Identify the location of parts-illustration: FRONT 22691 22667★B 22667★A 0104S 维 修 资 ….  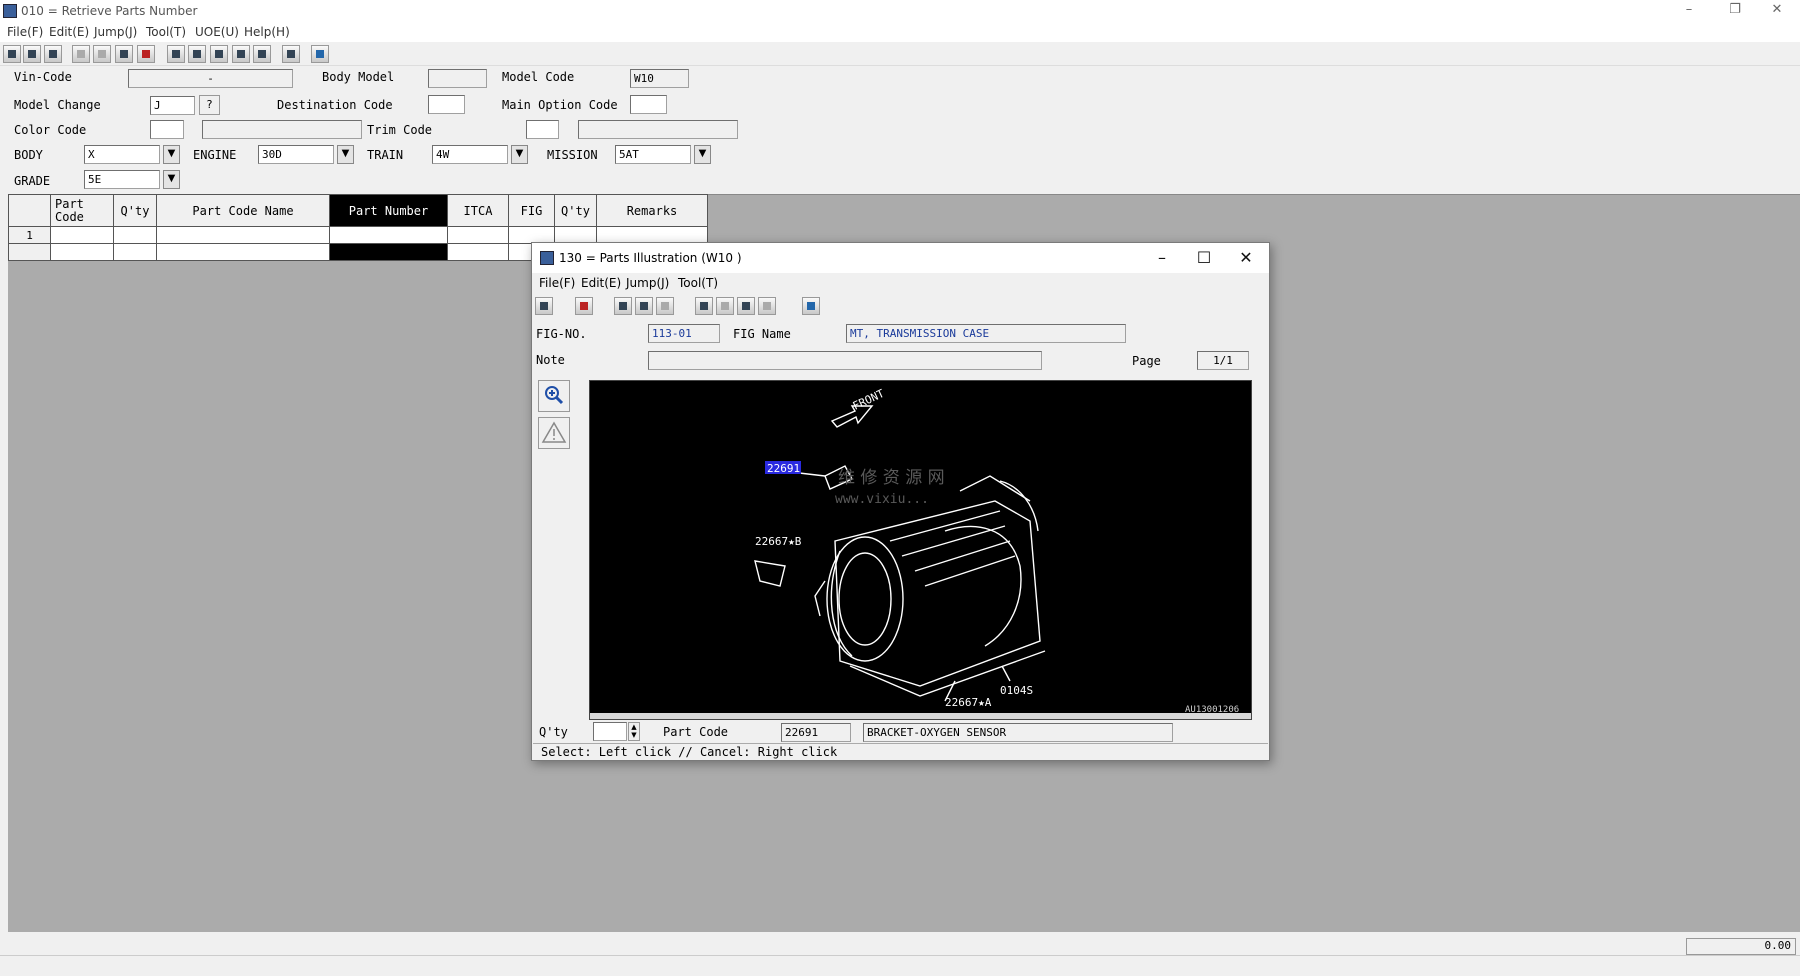
(920, 550).